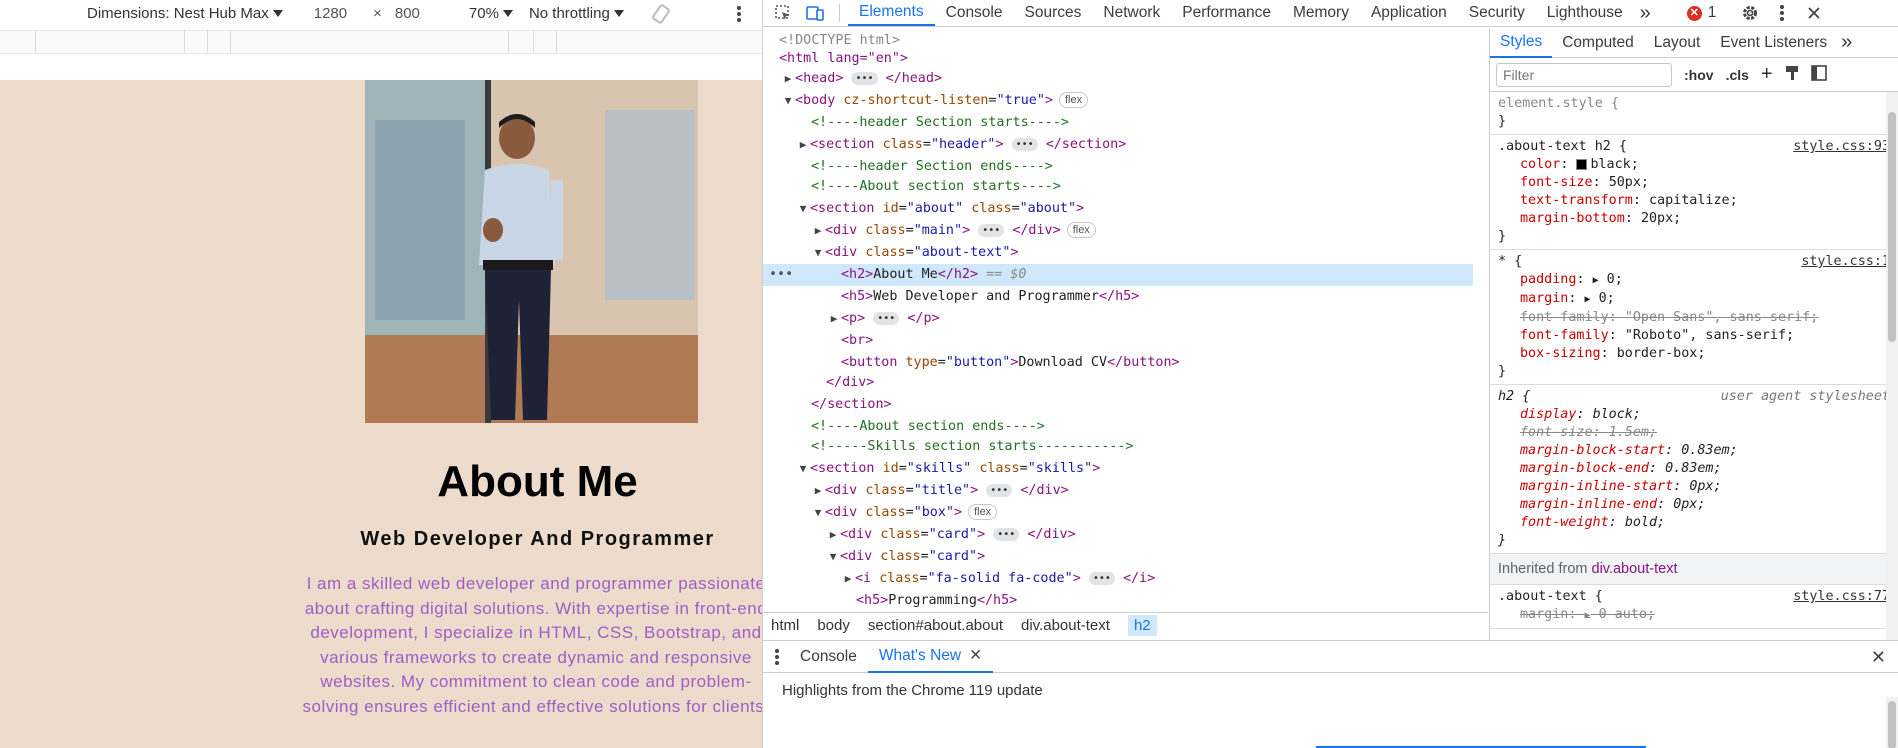 The width and height of the screenshot is (1898, 748). What do you see at coordinates (381, 42) in the screenshot?
I see `media-query-ruler` at bounding box center [381, 42].